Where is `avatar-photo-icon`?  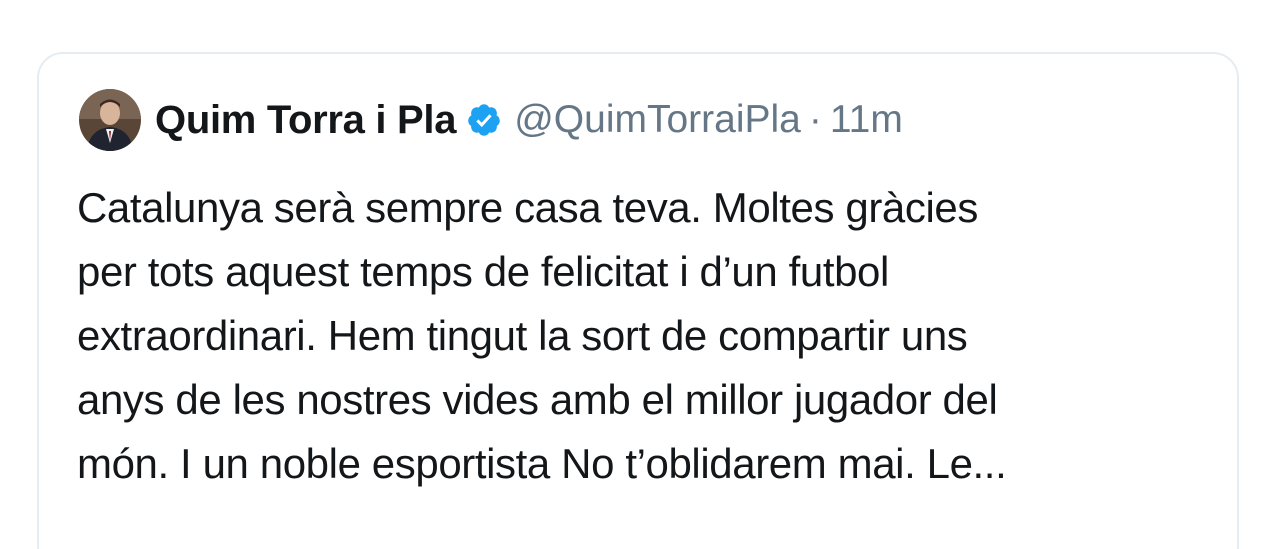 avatar-photo-icon is located at coordinates (110, 120).